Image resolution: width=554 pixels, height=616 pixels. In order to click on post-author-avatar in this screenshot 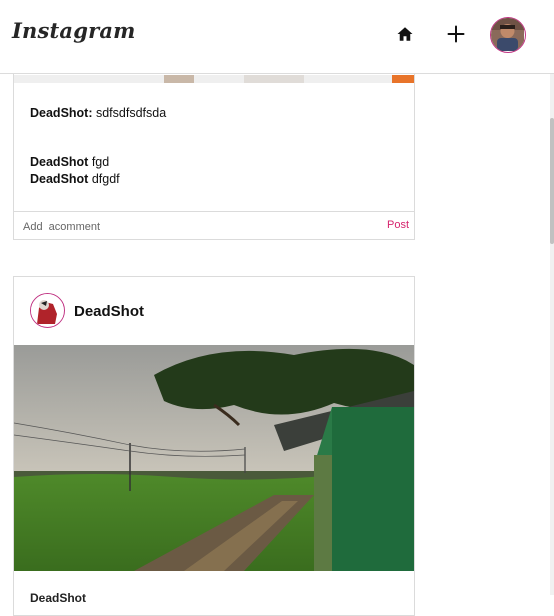, I will do `click(47, 310)`.